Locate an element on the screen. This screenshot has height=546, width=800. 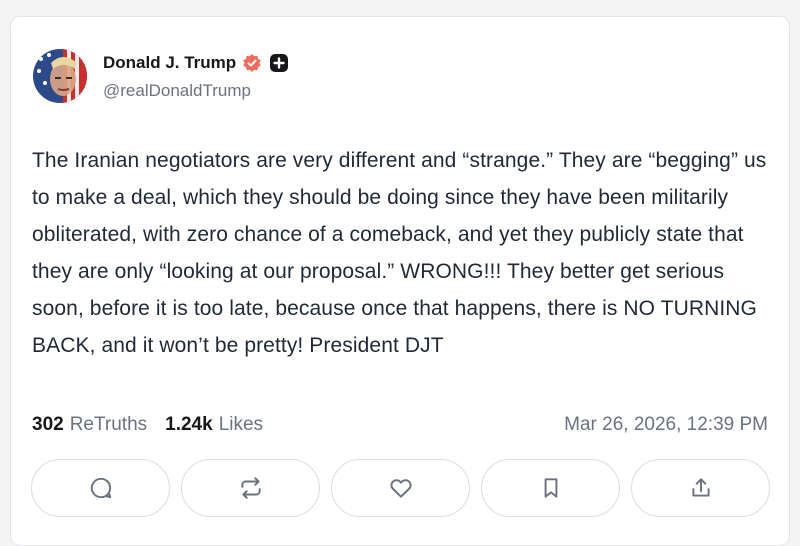
share-button is located at coordinates (700, 488).